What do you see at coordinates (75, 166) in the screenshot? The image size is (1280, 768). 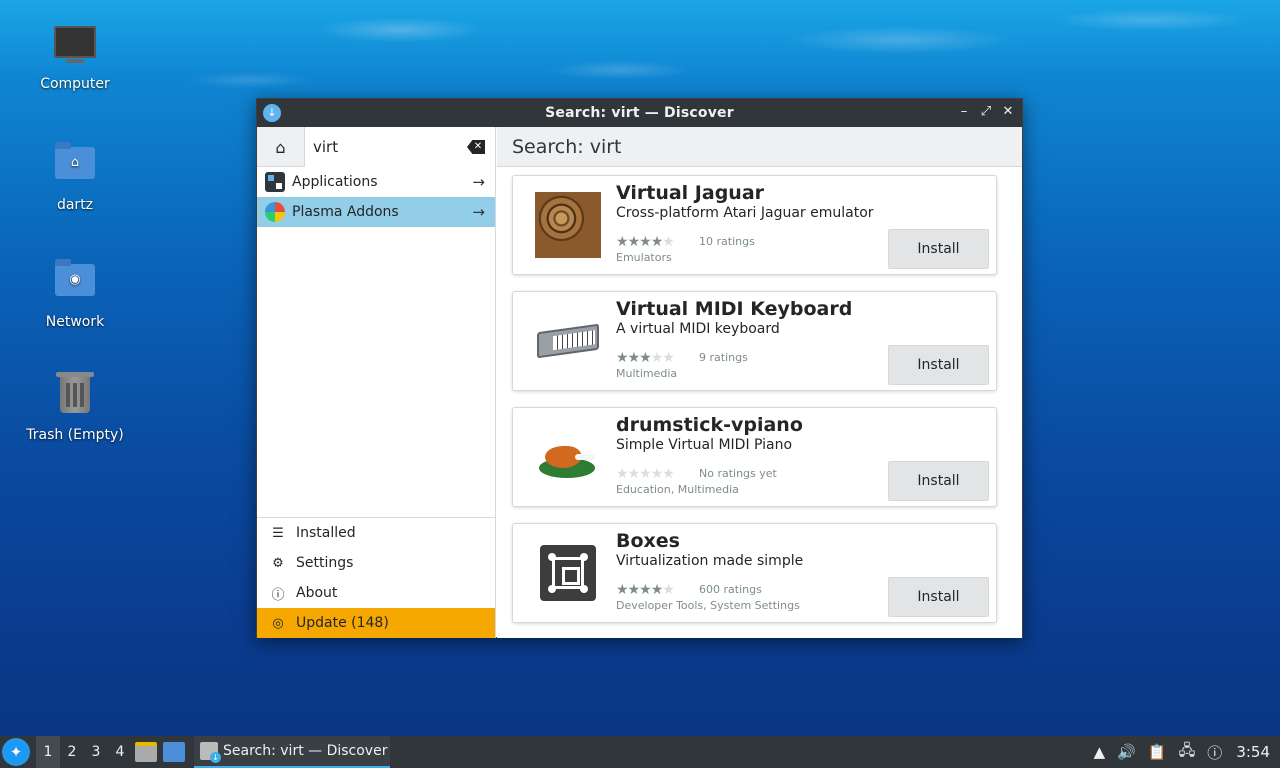 I see `home-folder-icon: ⌂` at bounding box center [75, 166].